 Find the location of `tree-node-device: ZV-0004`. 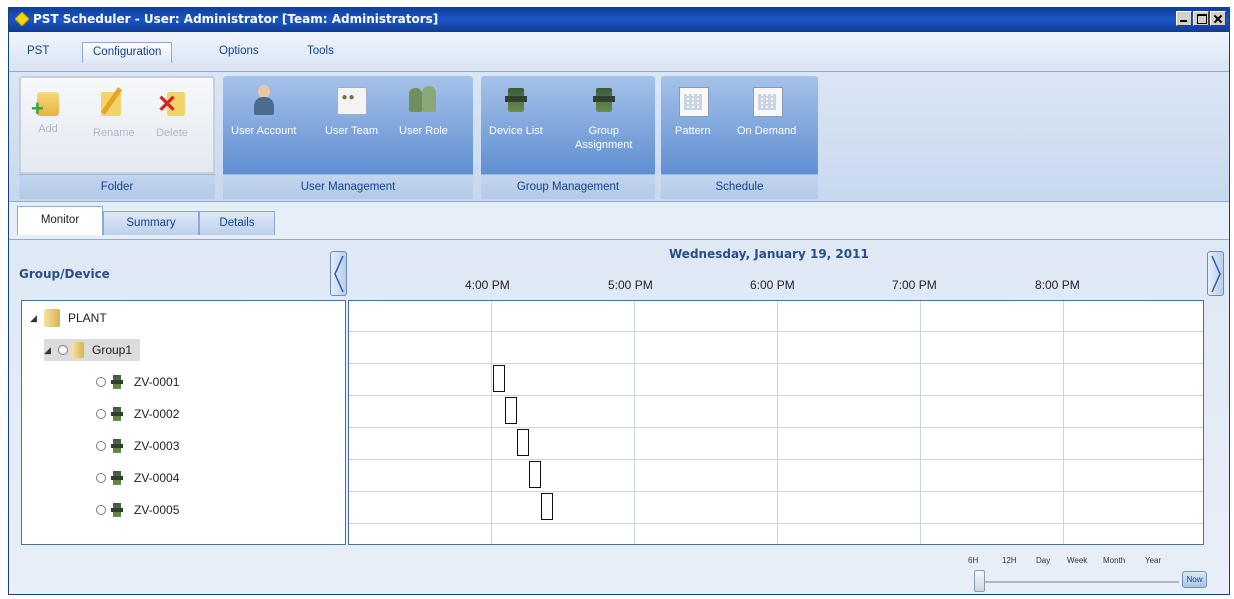

tree-node-device: ZV-0004 is located at coordinates (137, 478).